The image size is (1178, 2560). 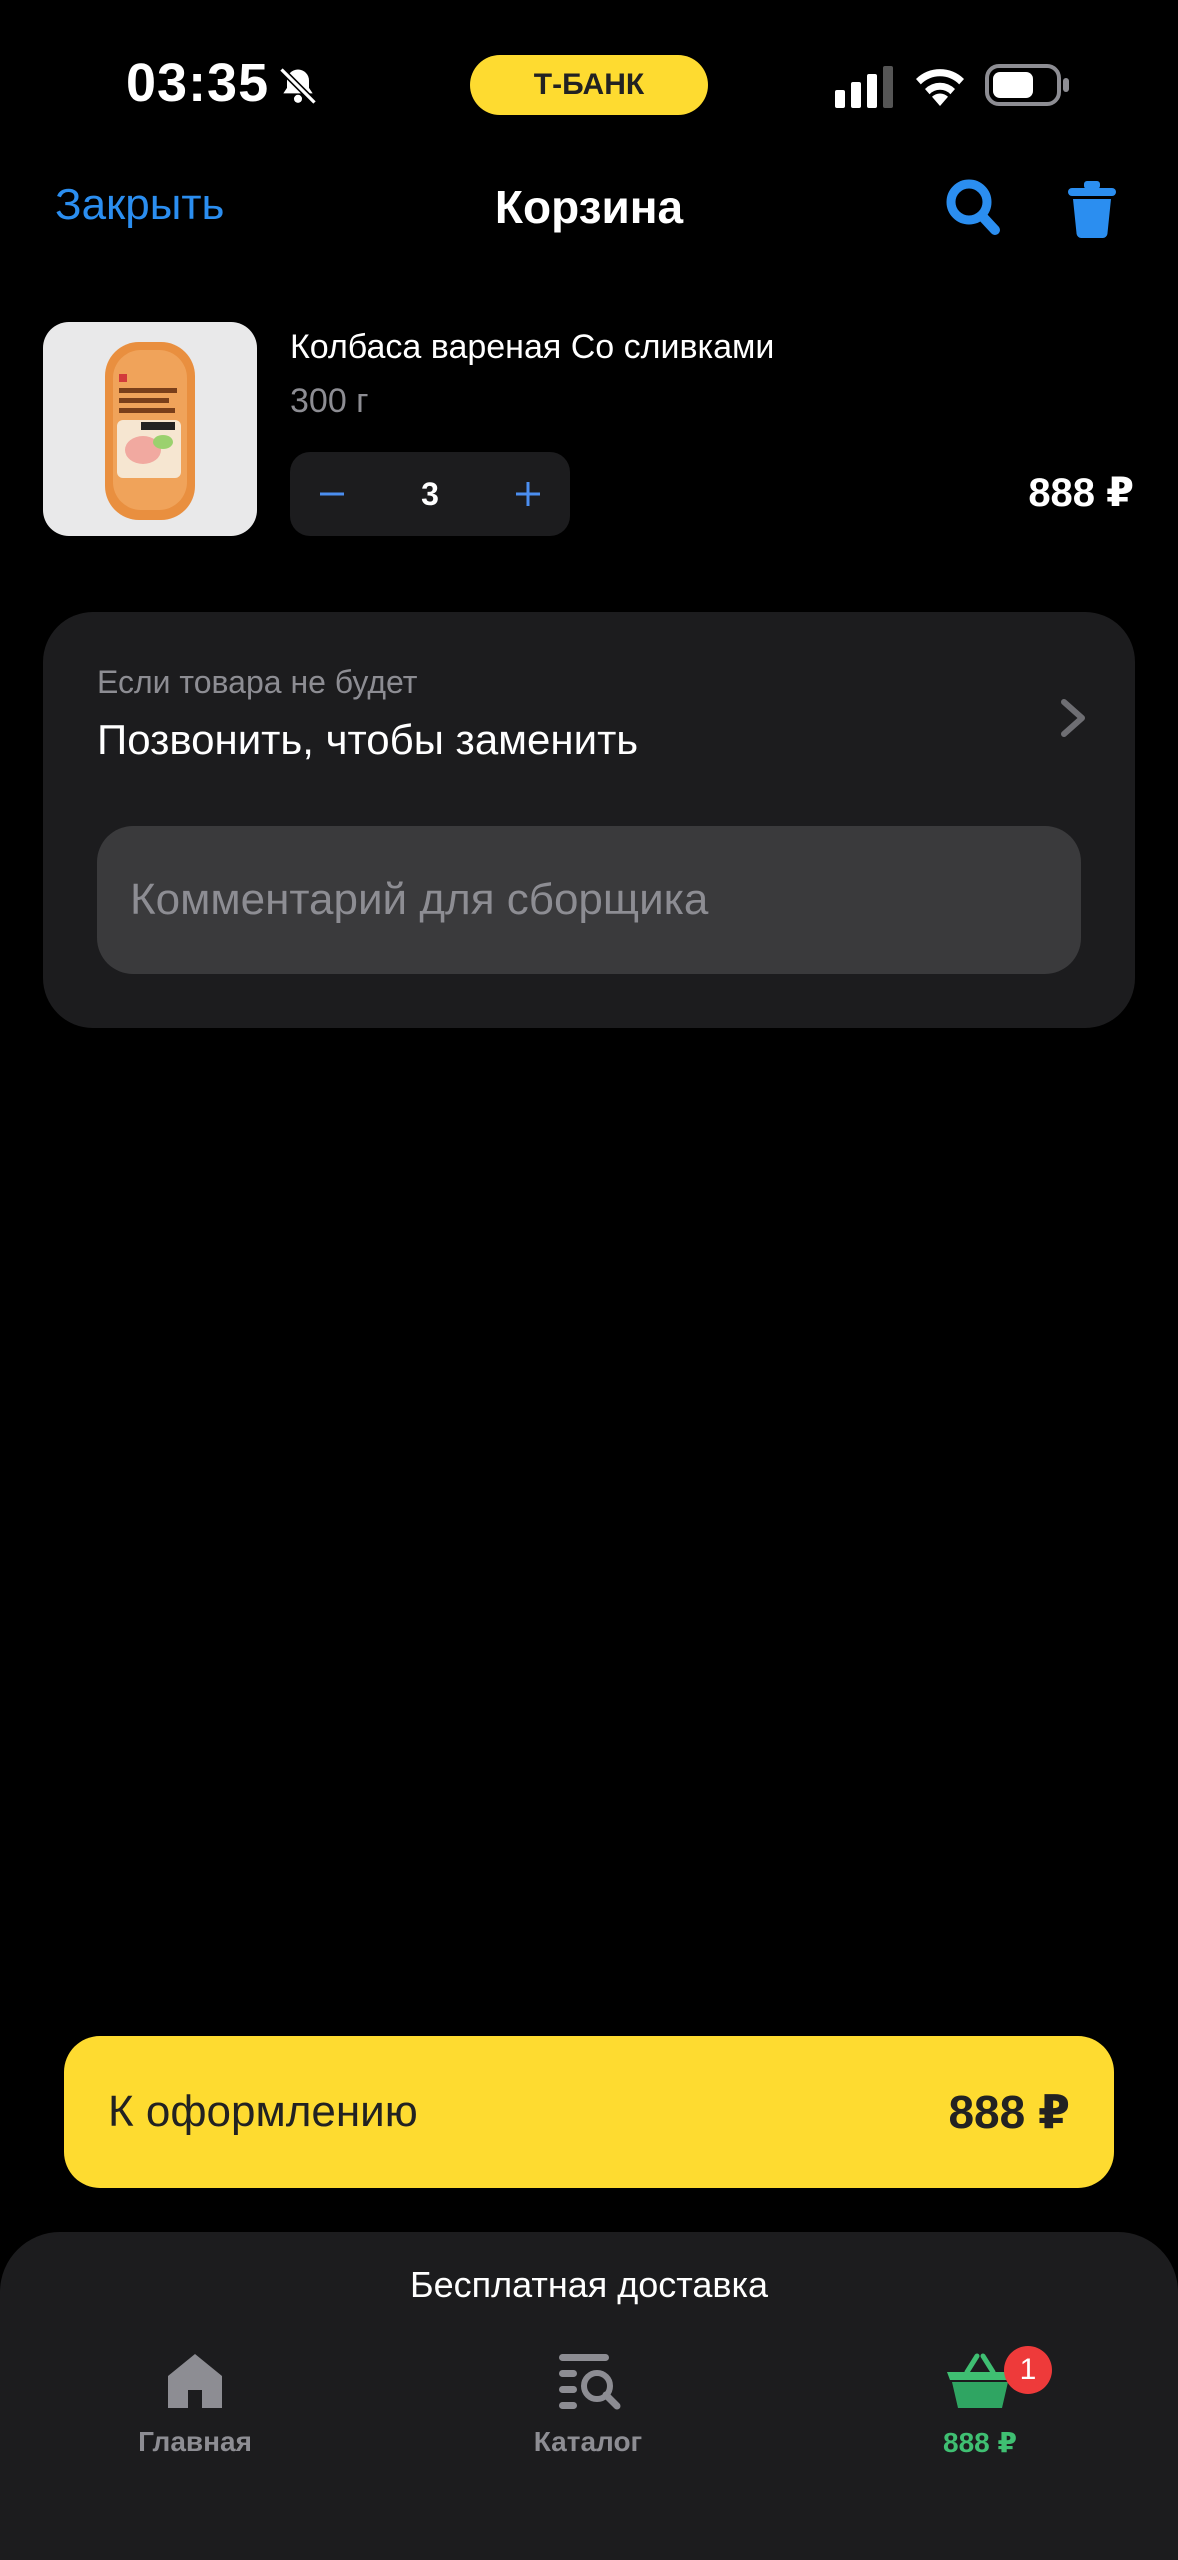 I want to click on free-delivery-text: Бесплатная доставка, so click(x=589, y=2284).